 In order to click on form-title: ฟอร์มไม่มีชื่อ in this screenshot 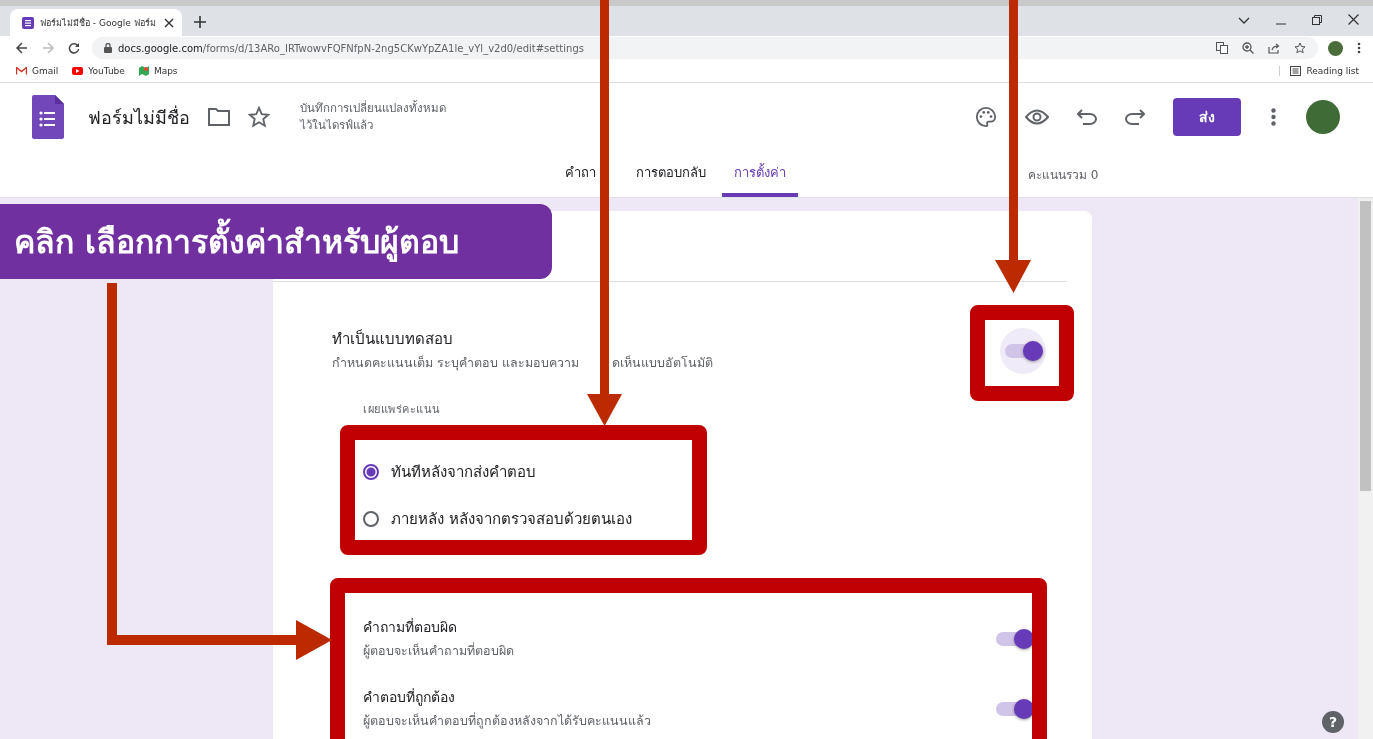, I will do `click(139, 117)`.